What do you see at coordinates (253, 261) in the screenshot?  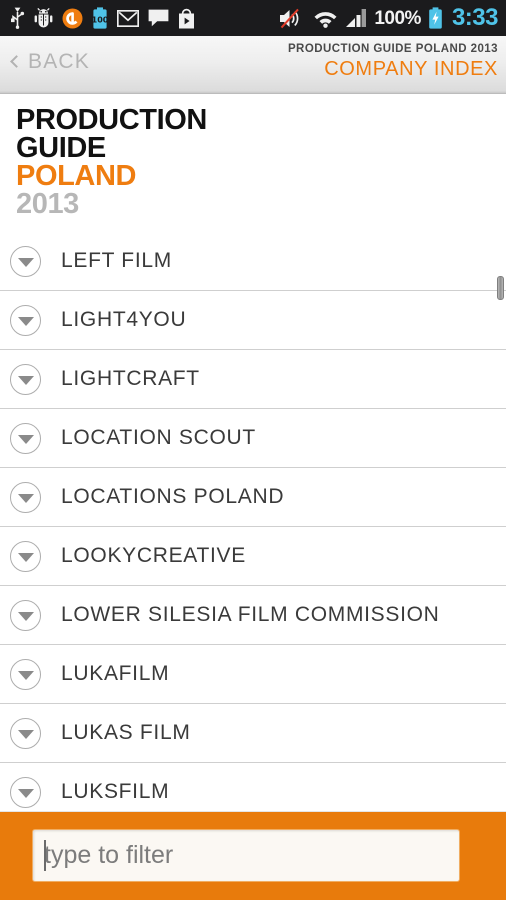 I see `list-item: LEFT FILM` at bounding box center [253, 261].